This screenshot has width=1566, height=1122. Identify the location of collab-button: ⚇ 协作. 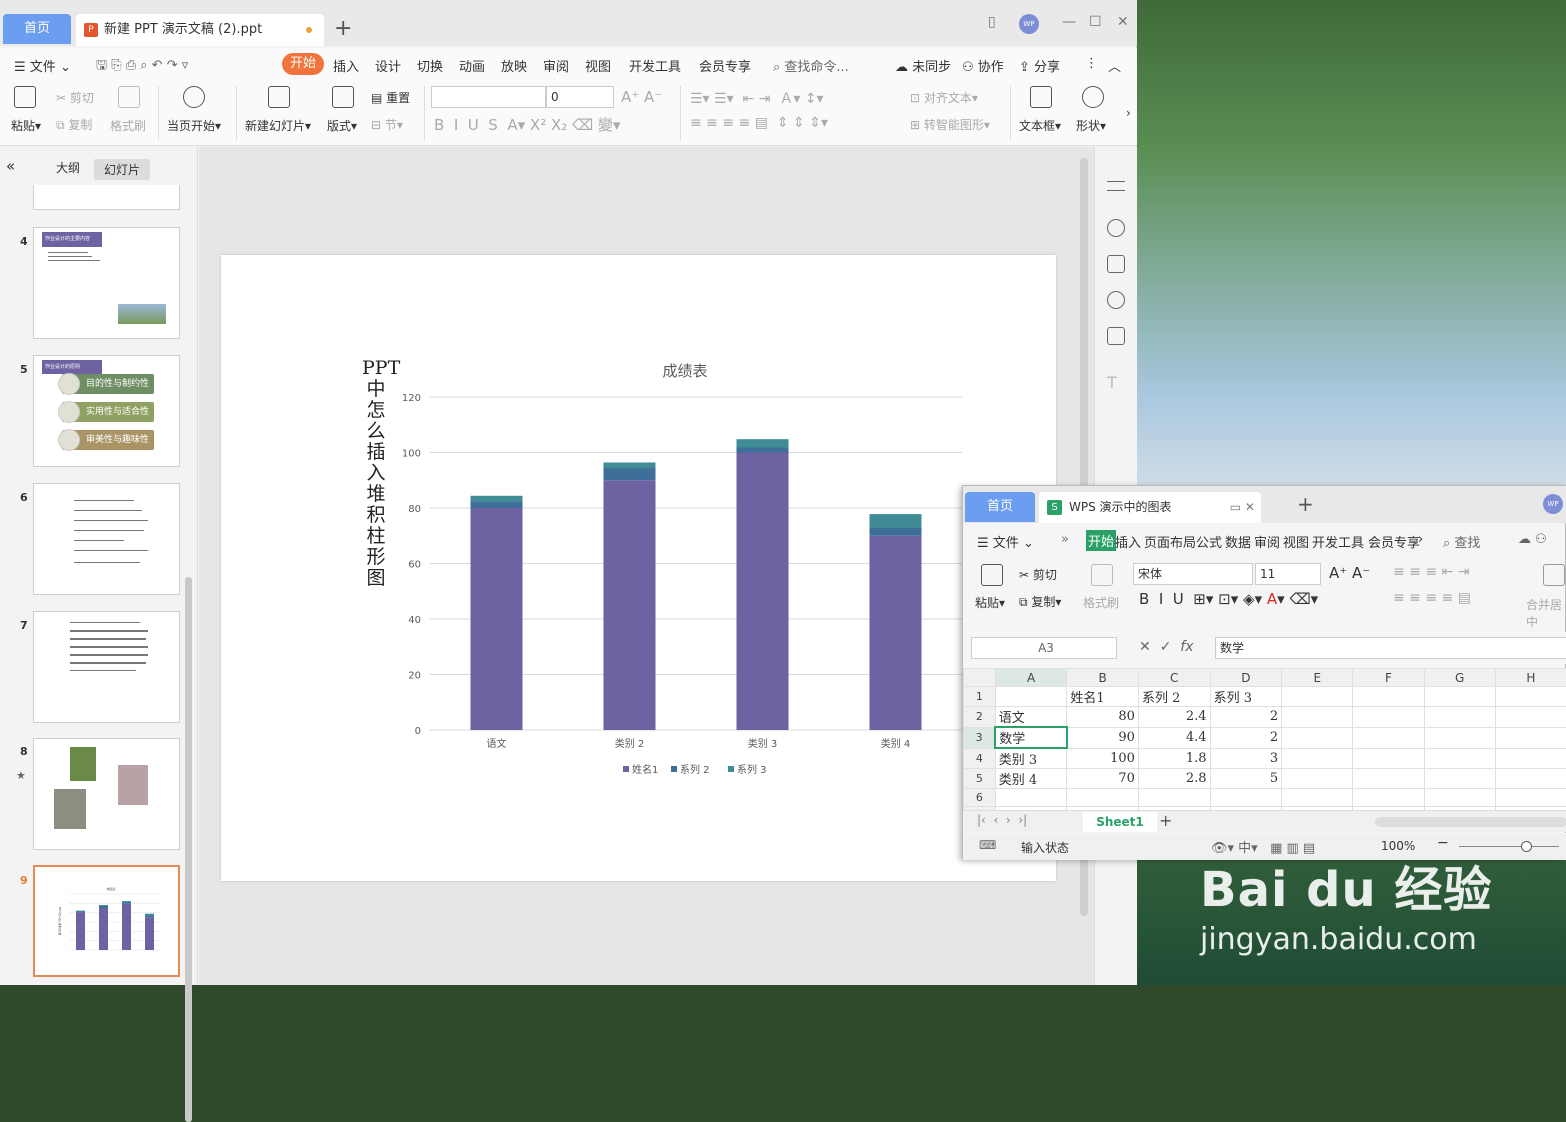
(983, 65).